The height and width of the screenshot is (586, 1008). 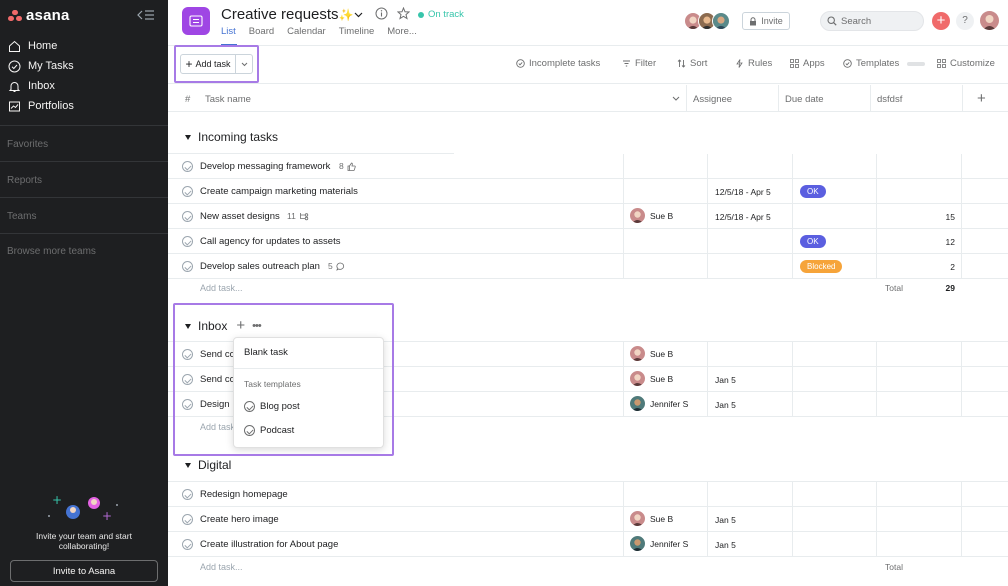 What do you see at coordinates (441, 14) in the screenshot?
I see `project-status: On track` at bounding box center [441, 14].